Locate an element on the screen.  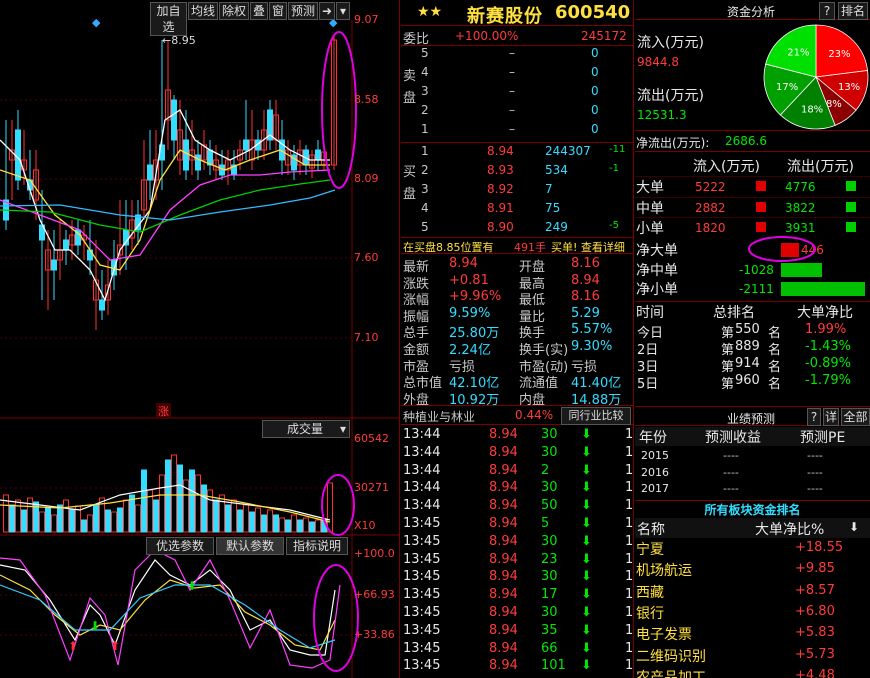
big-order-notice: 在买盘8.85位置有 491手 买单! 查看详细 is located at coordinates (517, 245).